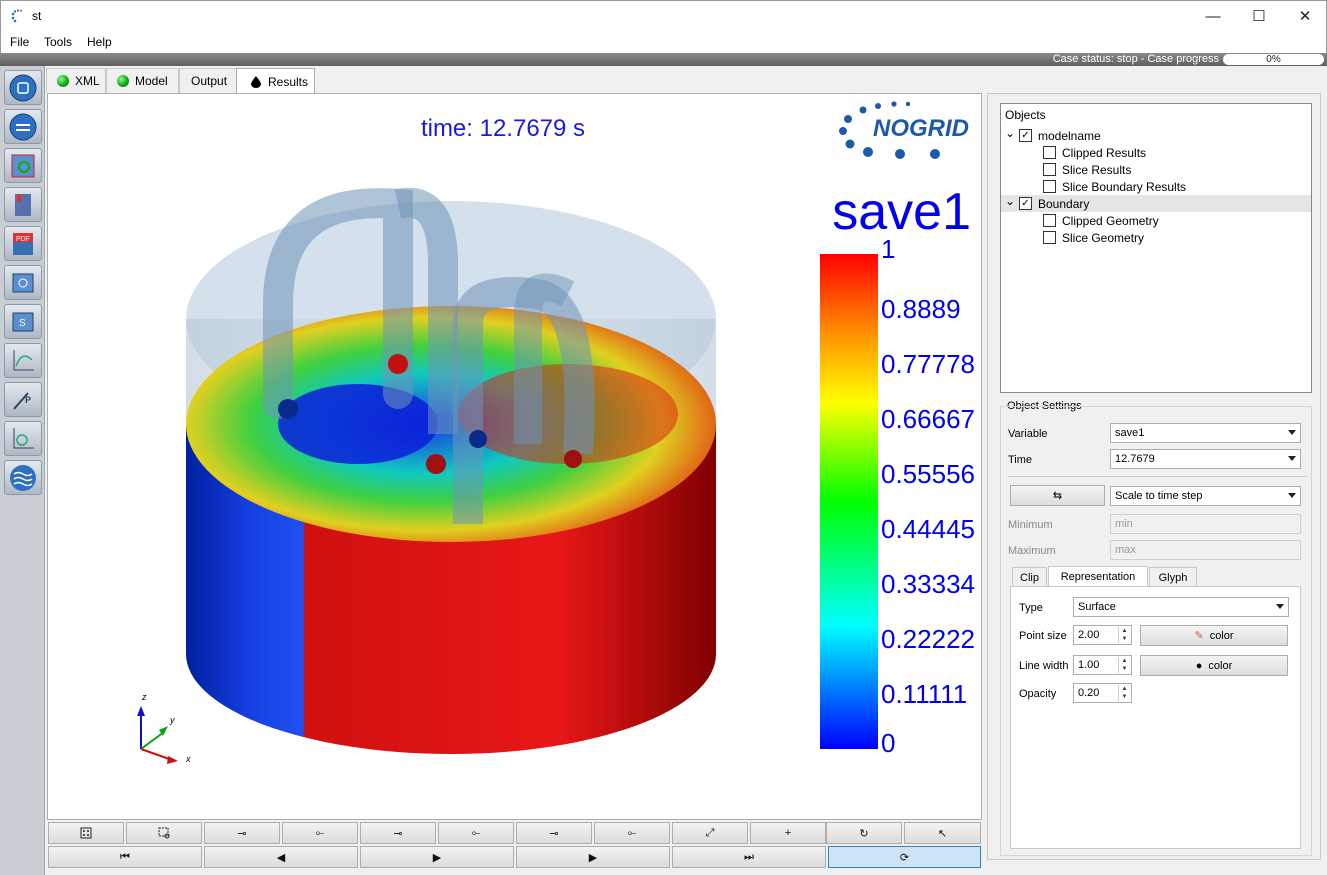 This screenshot has height=875, width=1327. Describe the element at coordinates (164, 833) in the screenshot. I see `zoom-box-icon` at that location.